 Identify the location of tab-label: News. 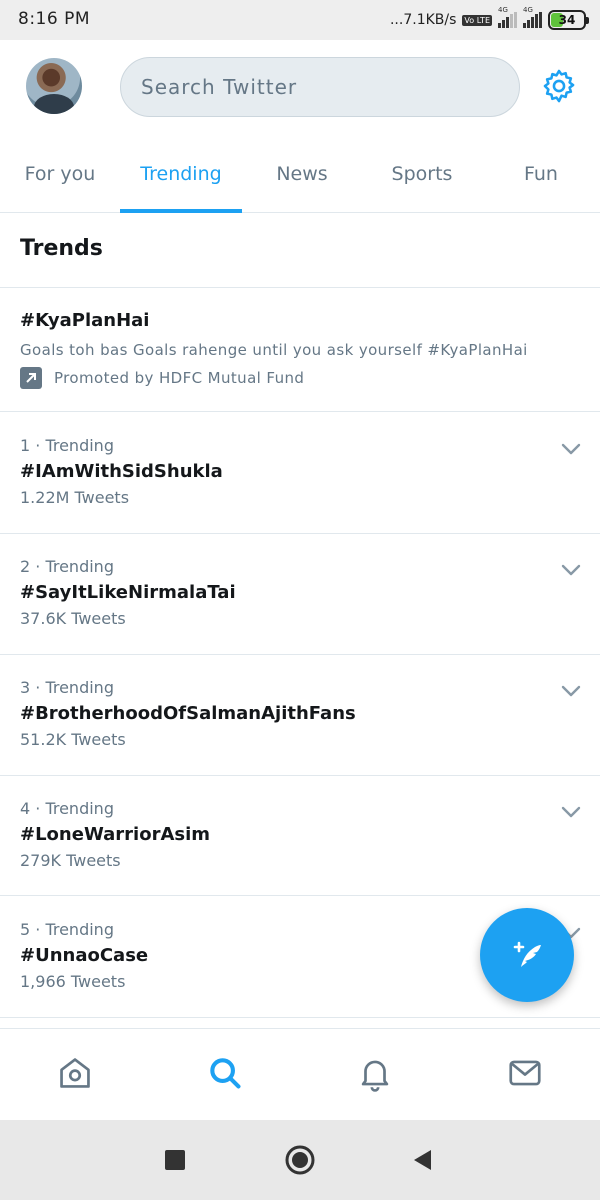
(302, 174).